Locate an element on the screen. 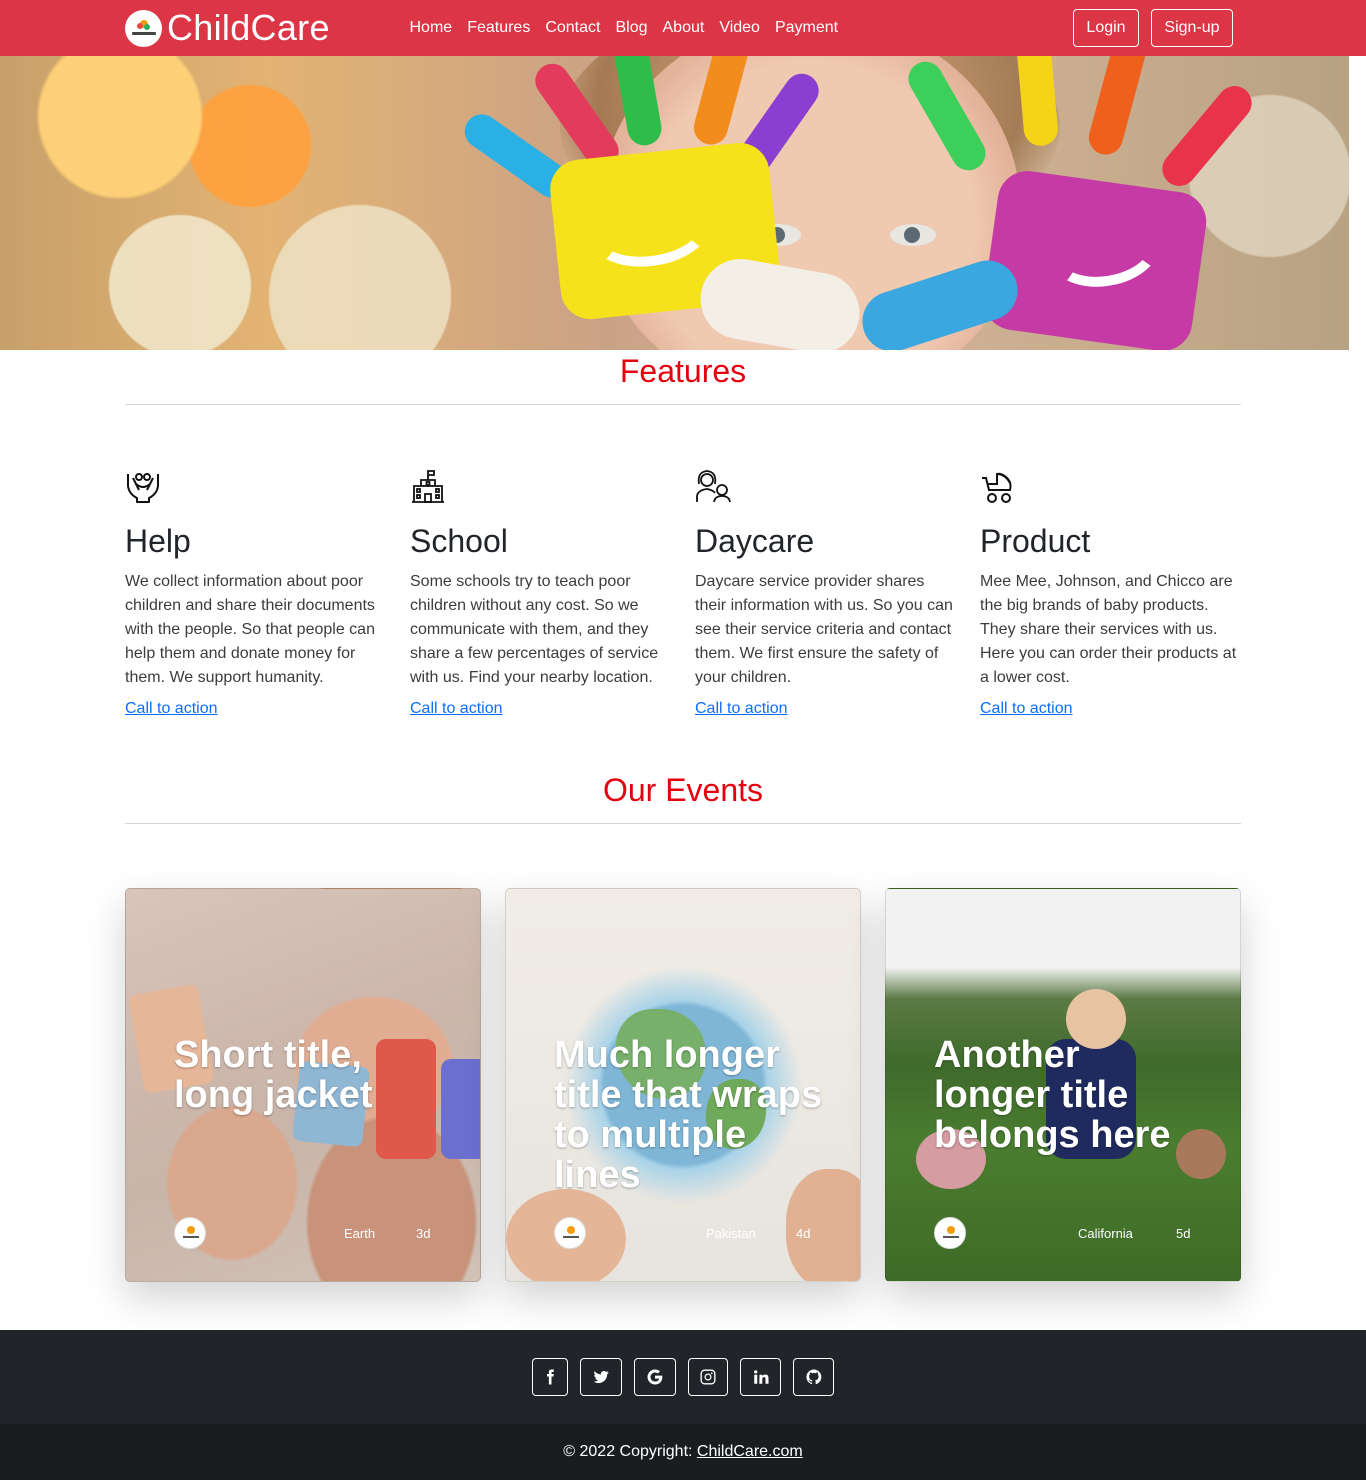 The image size is (1366, 1480). school-building-icon is located at coordinates (428, 486).